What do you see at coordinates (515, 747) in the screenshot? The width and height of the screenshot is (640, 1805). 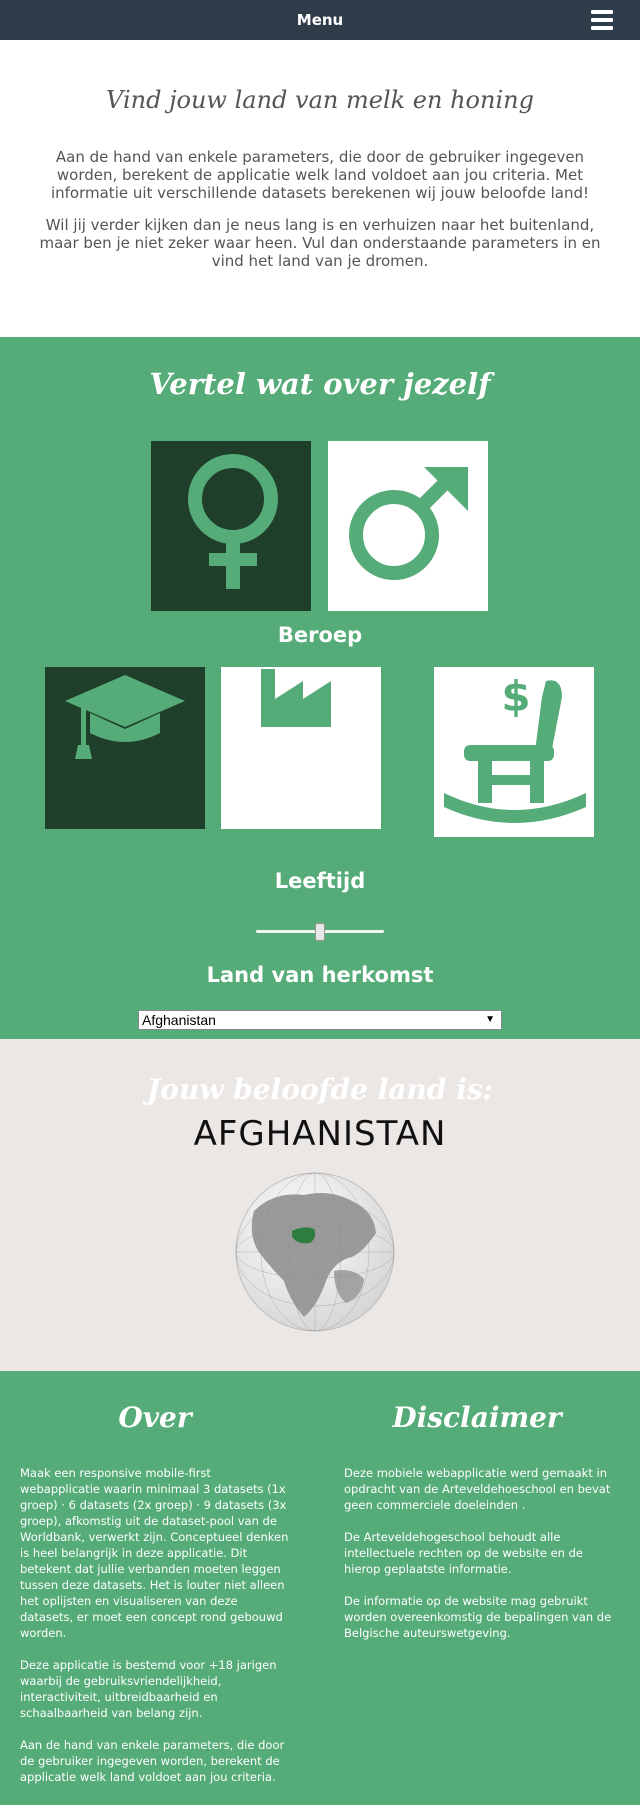 I see `rocking-chair-icon: $` at bounding box center [515, 747].